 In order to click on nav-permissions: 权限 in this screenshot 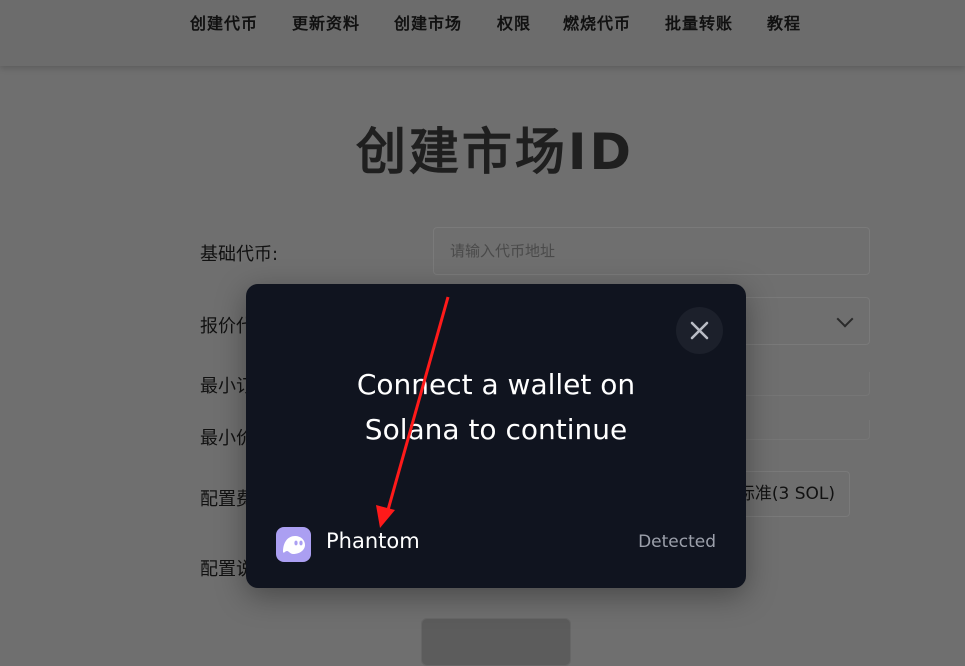, I will do `click(514, 22)`.